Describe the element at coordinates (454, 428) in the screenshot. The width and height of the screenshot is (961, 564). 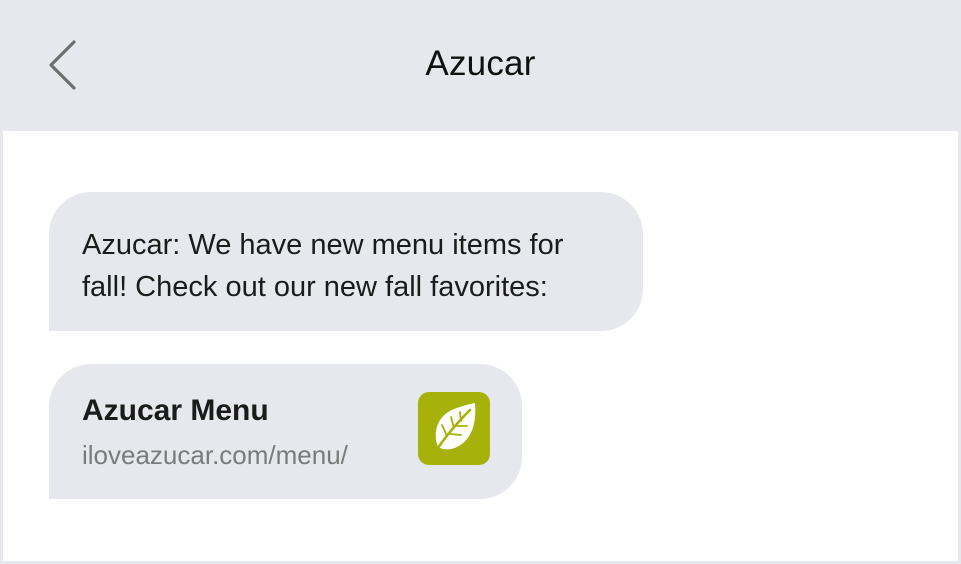
I see `leaf-icon` at that location.